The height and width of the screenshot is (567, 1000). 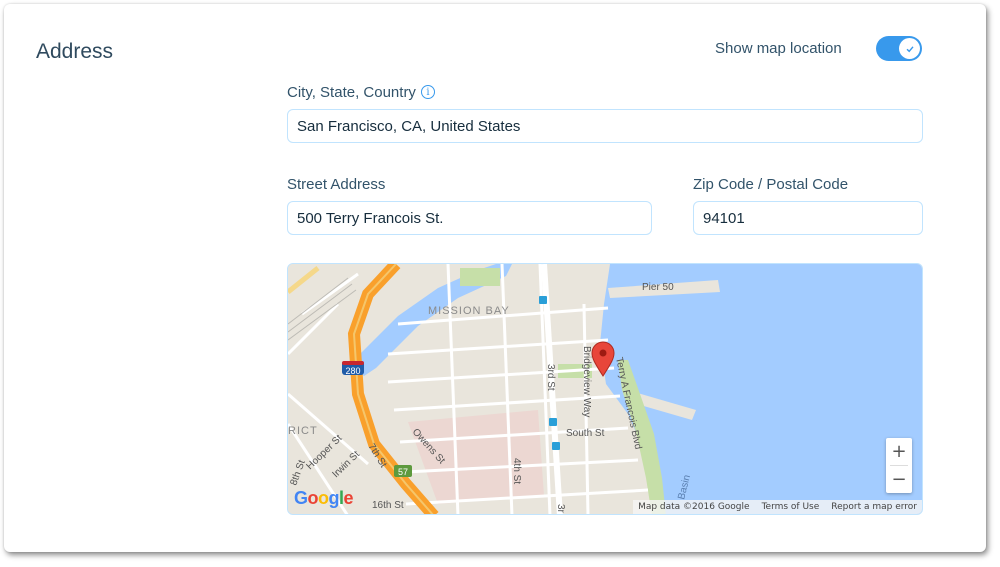 I want to click on zoom-in-button: +, so click(x=899, y=451).